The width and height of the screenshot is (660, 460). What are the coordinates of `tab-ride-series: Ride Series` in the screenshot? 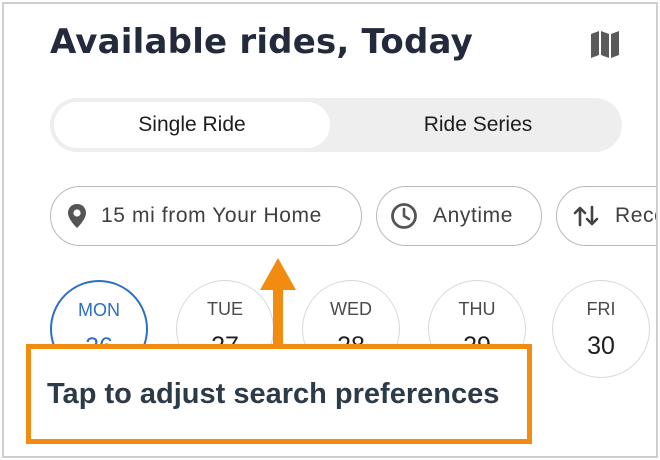 It's located at (478, 125).